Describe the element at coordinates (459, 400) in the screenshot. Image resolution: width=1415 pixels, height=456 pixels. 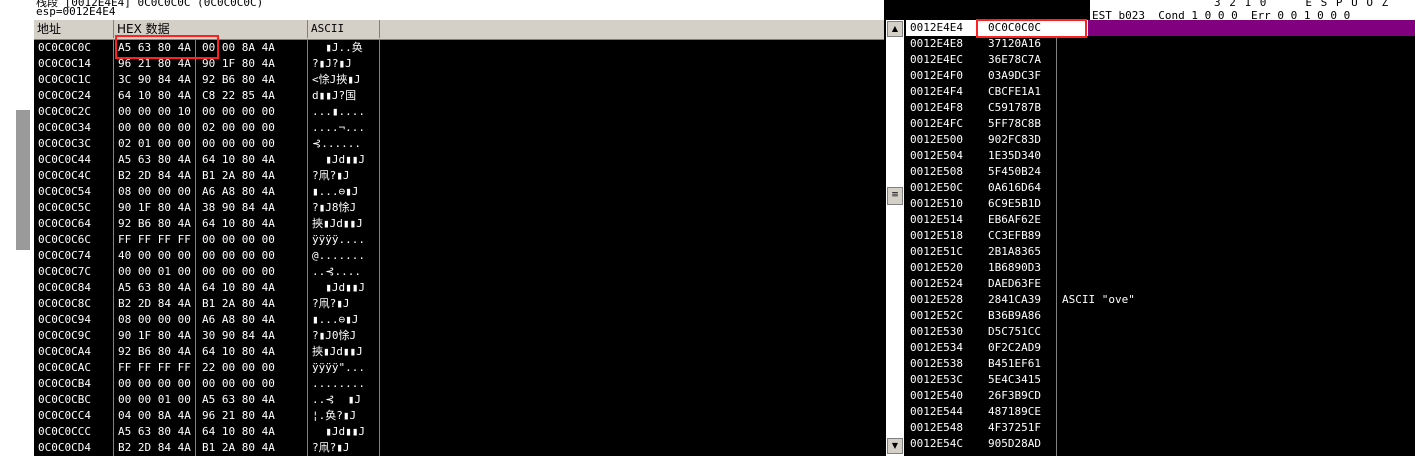
I see `dump-row: 0C0C0CBC 00 00 01 00 A5 63 80 4A ..⊰ ▮J` at that location.